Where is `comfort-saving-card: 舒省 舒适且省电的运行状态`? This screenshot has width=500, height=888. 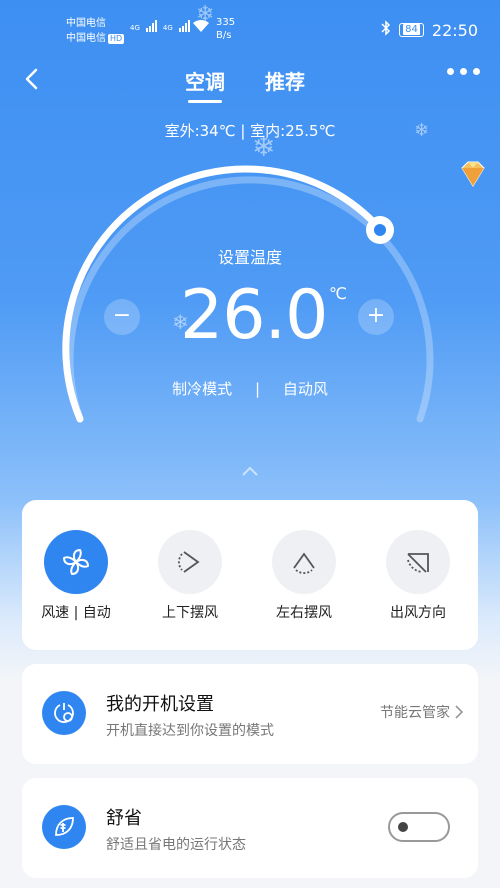 comfort-saving-card: 舒省 舒适且省电的运行状态 is located at coordinates (250, 828).